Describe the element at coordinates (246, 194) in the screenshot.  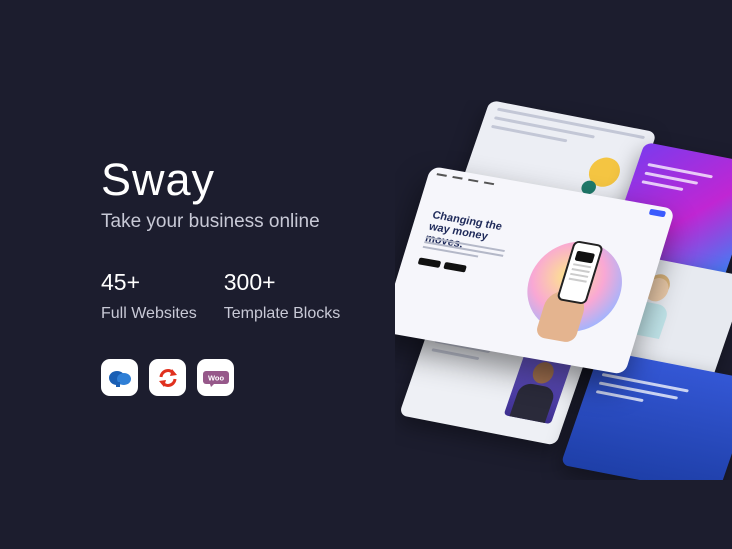
I see `hero-text: Sway Take your business online` at that location.